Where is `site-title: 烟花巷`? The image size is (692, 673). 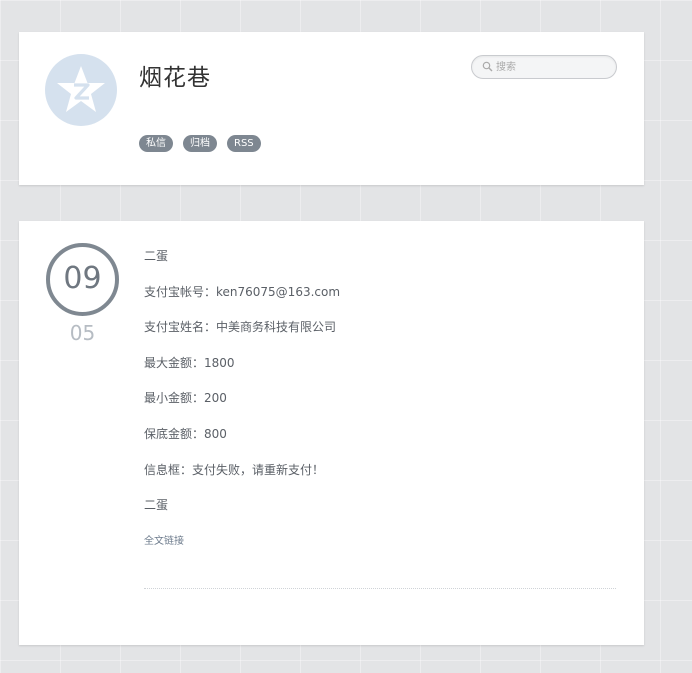 site-title: 烟花巷 is located at coordinates (175, 75).